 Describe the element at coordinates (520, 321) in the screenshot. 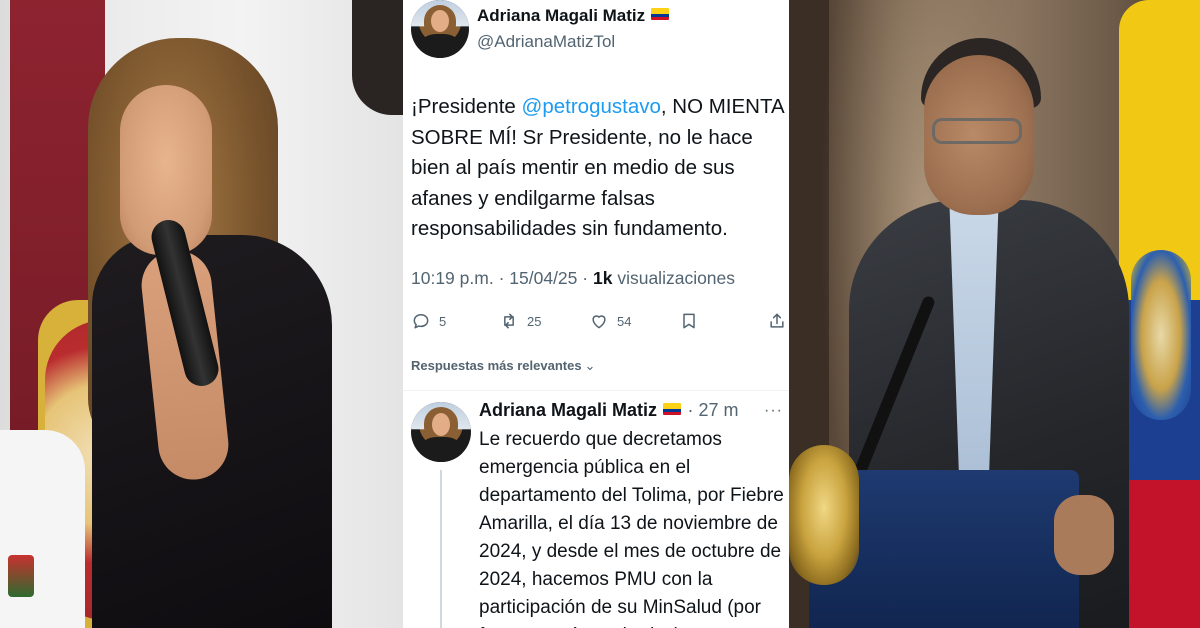

I see `retweet-button: 25` at that location.